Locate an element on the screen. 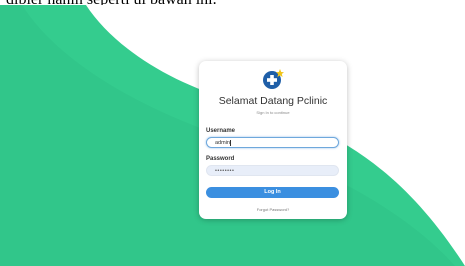  password-input: •••••••• is located at coordinates (272, 170).